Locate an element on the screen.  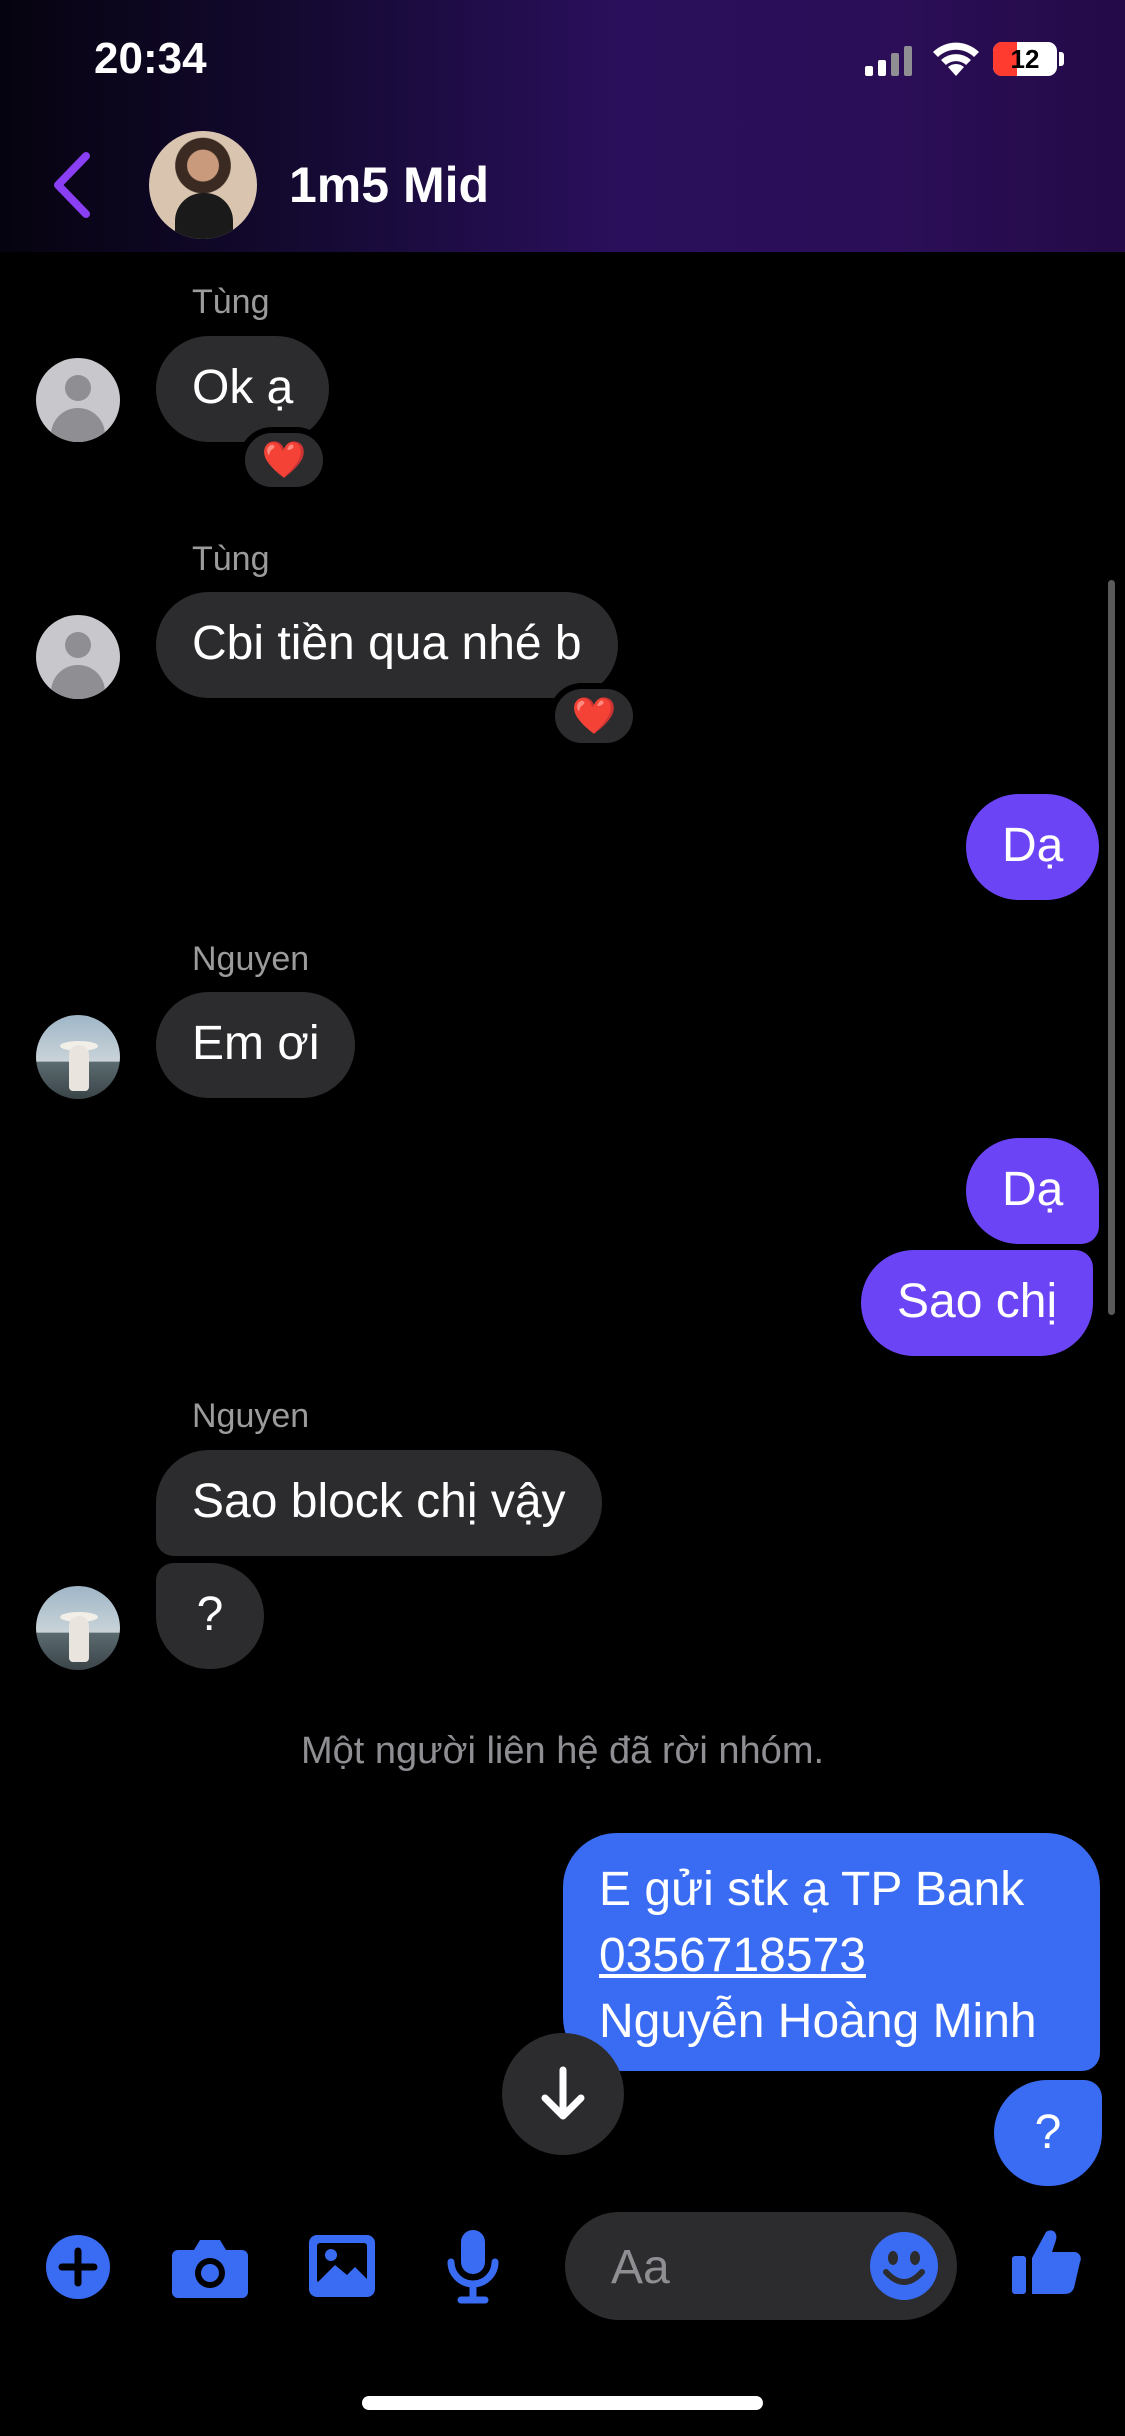
chat-title: 1m5 Mid is located at coordinates (389, 185).